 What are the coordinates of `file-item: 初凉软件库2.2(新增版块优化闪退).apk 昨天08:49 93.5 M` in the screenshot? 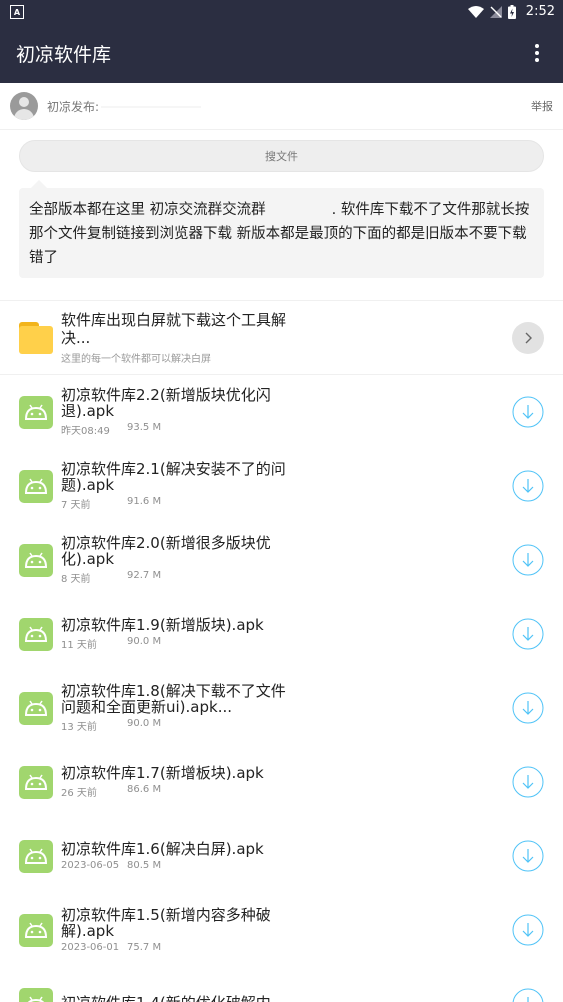 It's located at (281, 412).